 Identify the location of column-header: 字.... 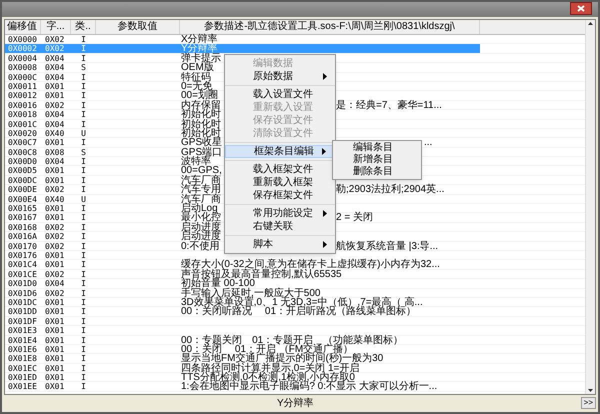
(56, 27).